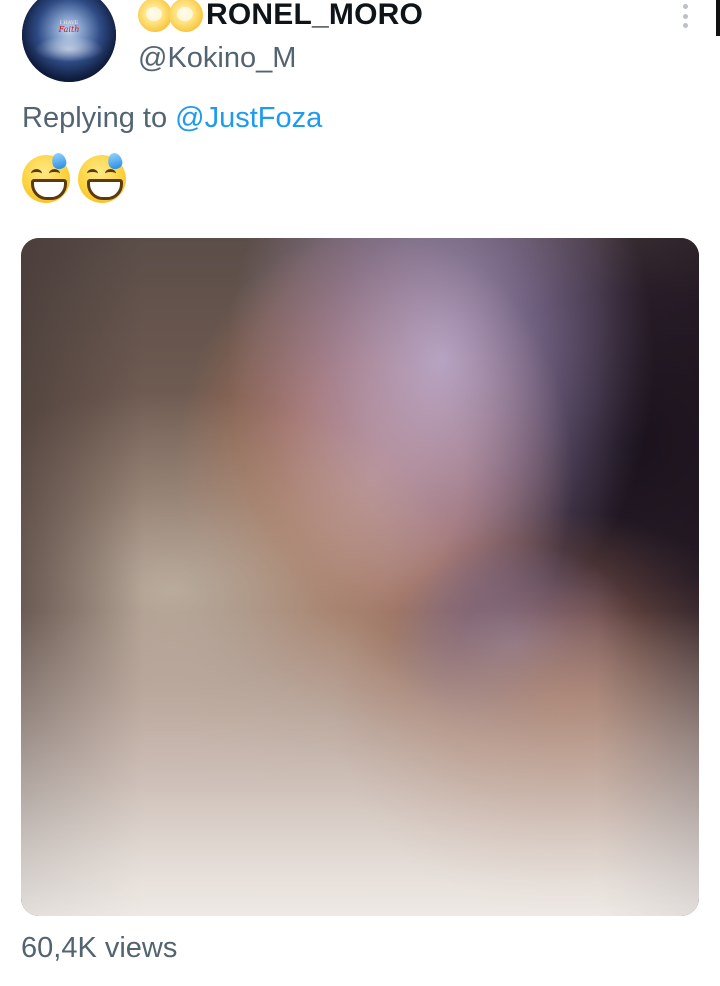  What do you see at coordinates (95, 118) in the screenshot?
I see `reply-prefix: Replying to` at bounding box center [95, 118].